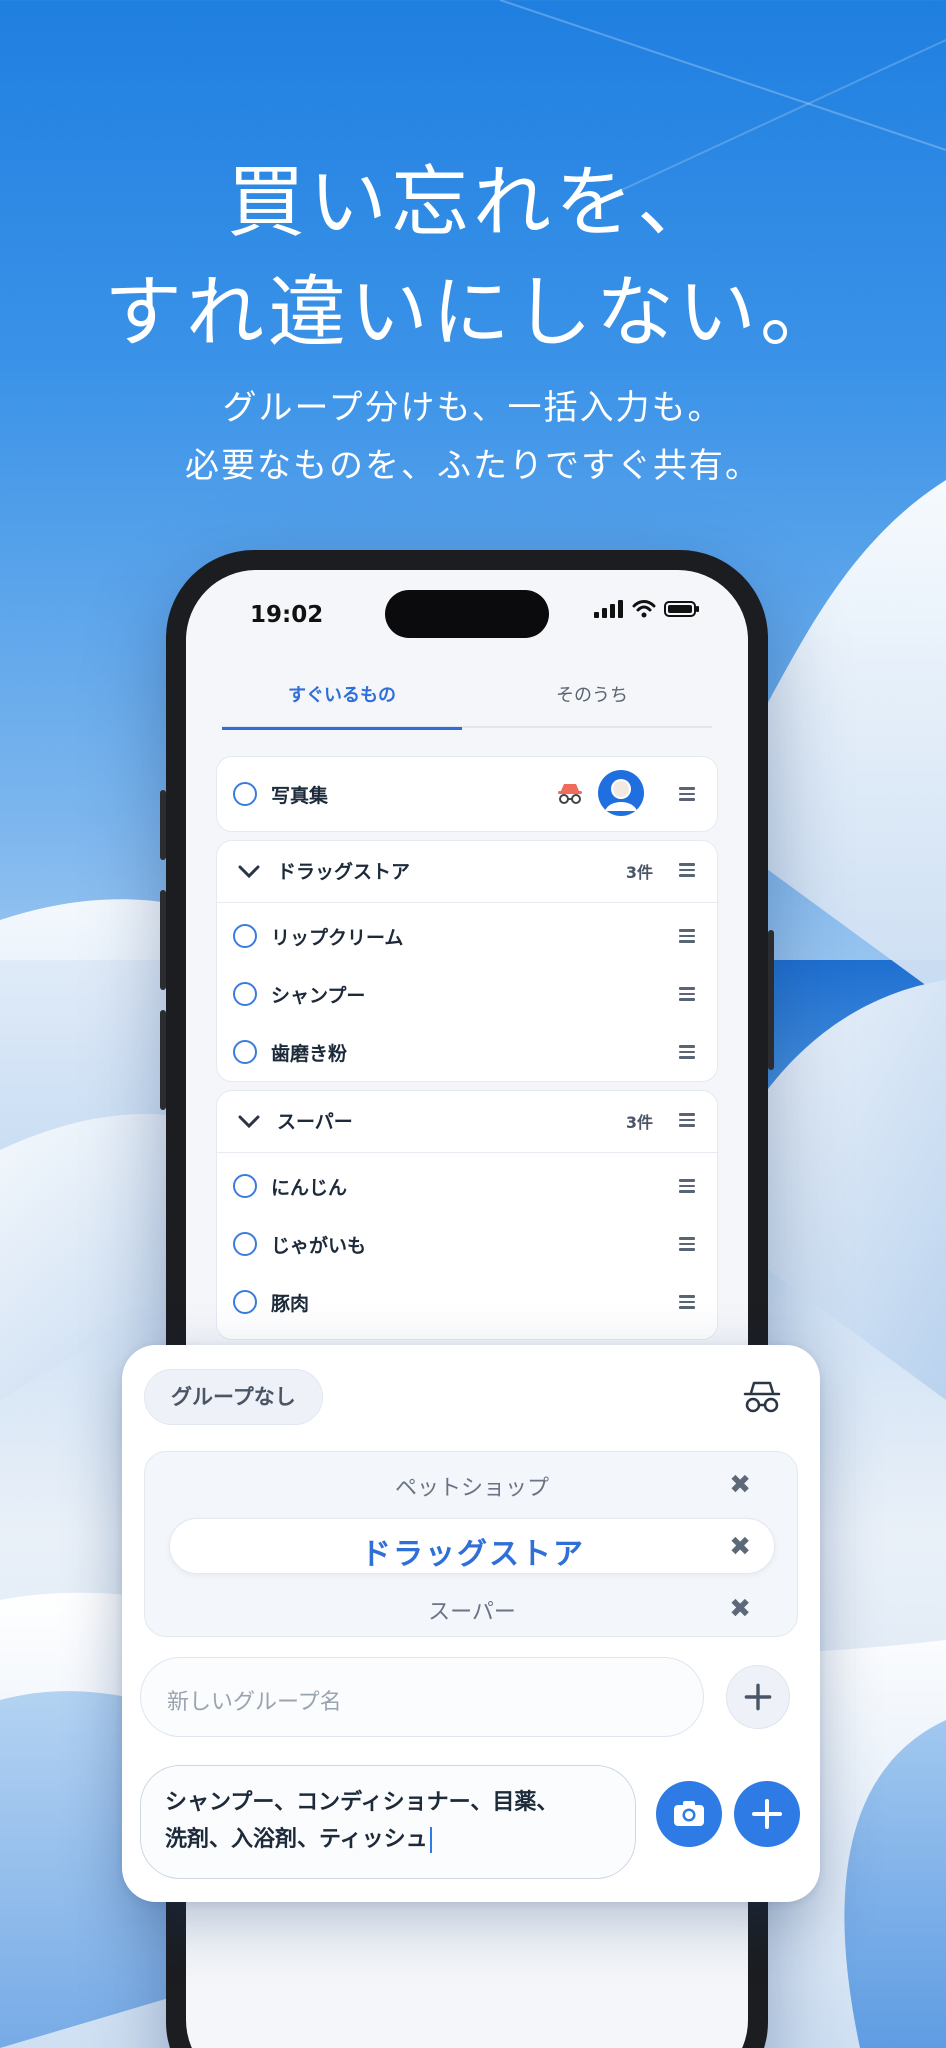 The width and height of the screenshot is (946, 2048). I want to click on list-item: シャンプー, so click(468, 994).